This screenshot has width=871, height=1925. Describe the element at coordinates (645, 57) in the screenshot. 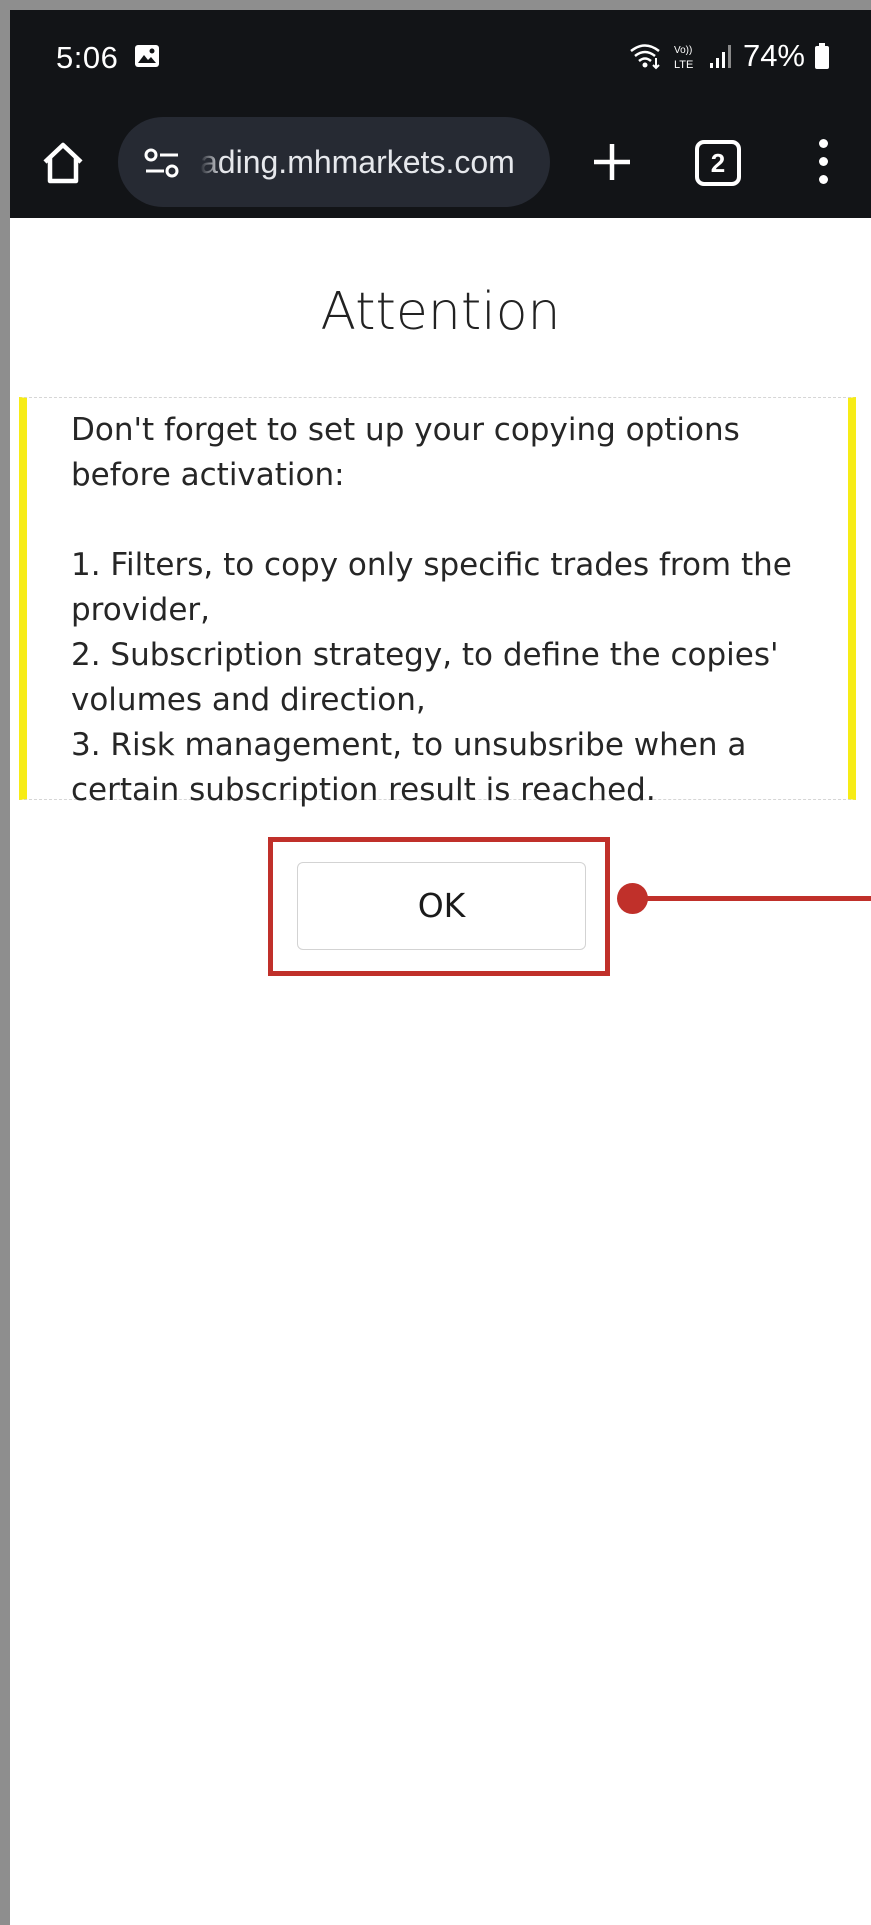

I see `wifi-icon` at that location.